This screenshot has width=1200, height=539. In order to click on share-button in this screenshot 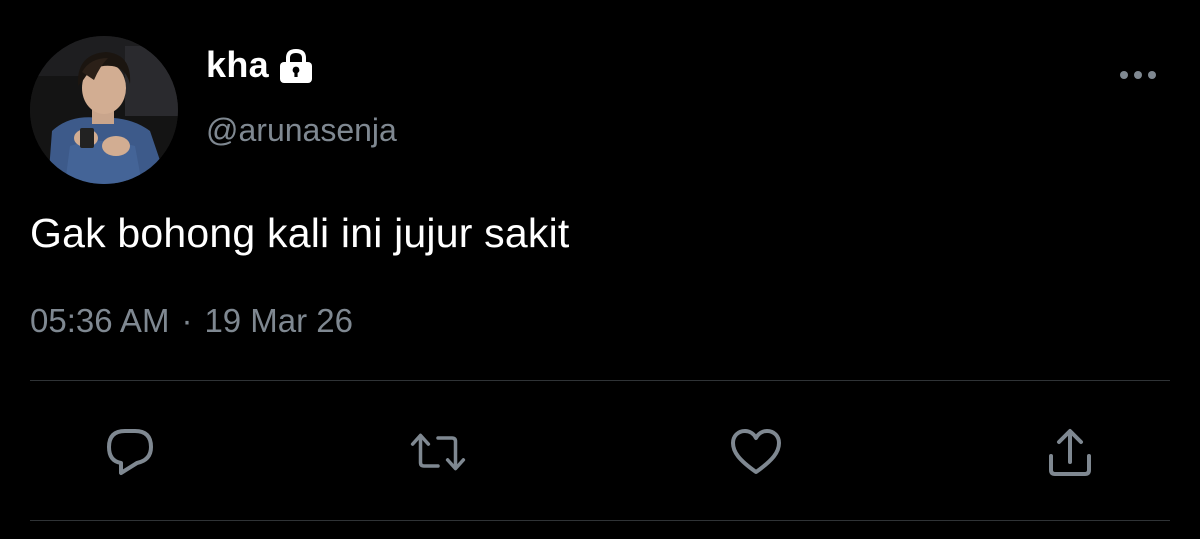, I will do `click(1070, 452)`.